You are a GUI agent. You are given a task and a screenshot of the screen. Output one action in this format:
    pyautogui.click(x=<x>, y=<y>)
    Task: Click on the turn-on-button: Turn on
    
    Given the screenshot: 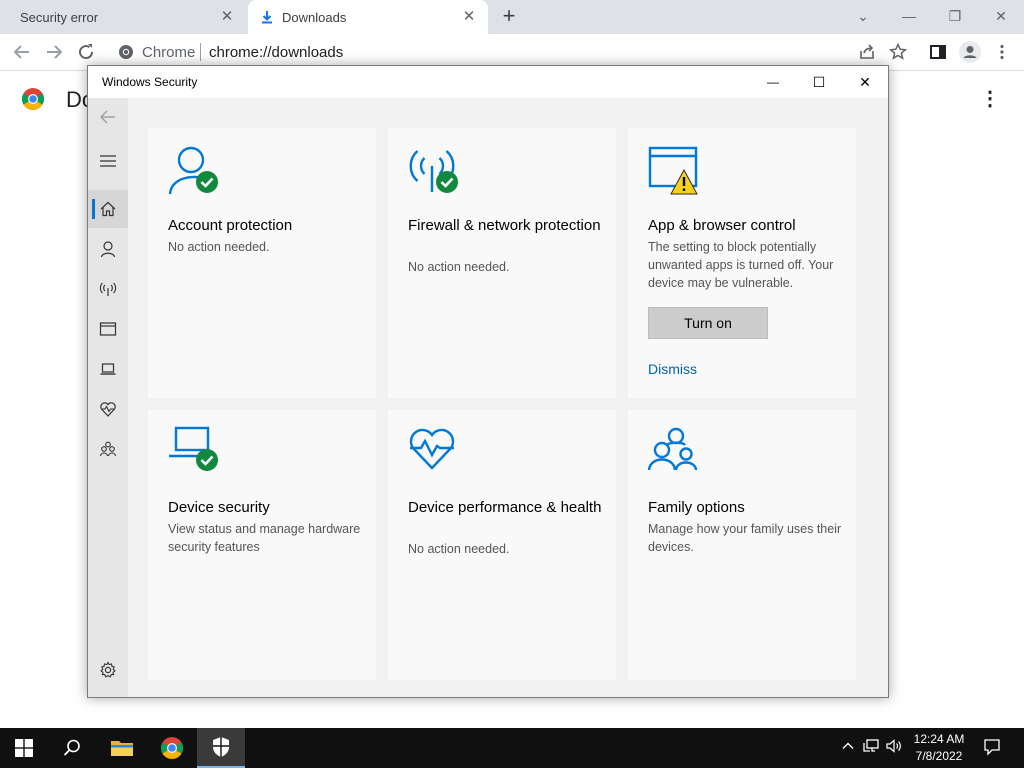 What is the action you would take?
    pyautogui.click(x=708, y=323)
    